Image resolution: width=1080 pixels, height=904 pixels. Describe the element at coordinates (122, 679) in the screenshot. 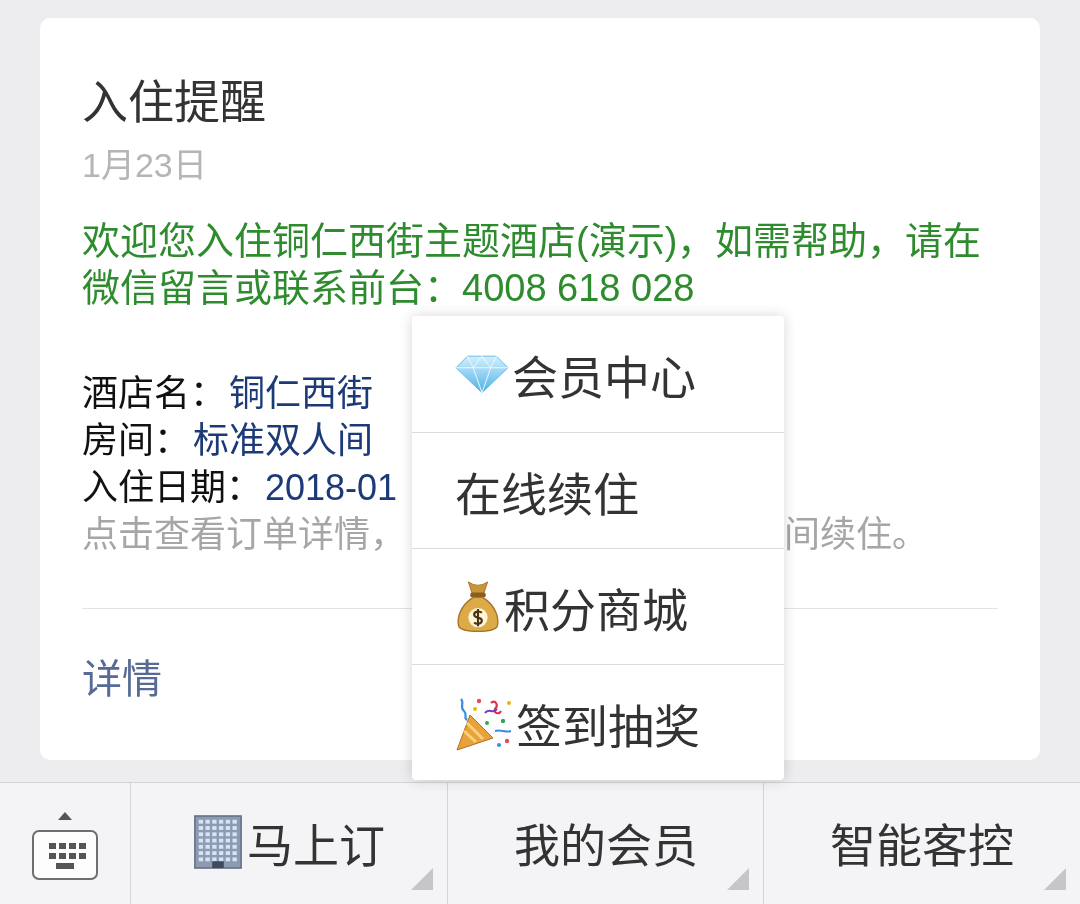

I see `details-link: 详情` at that location.